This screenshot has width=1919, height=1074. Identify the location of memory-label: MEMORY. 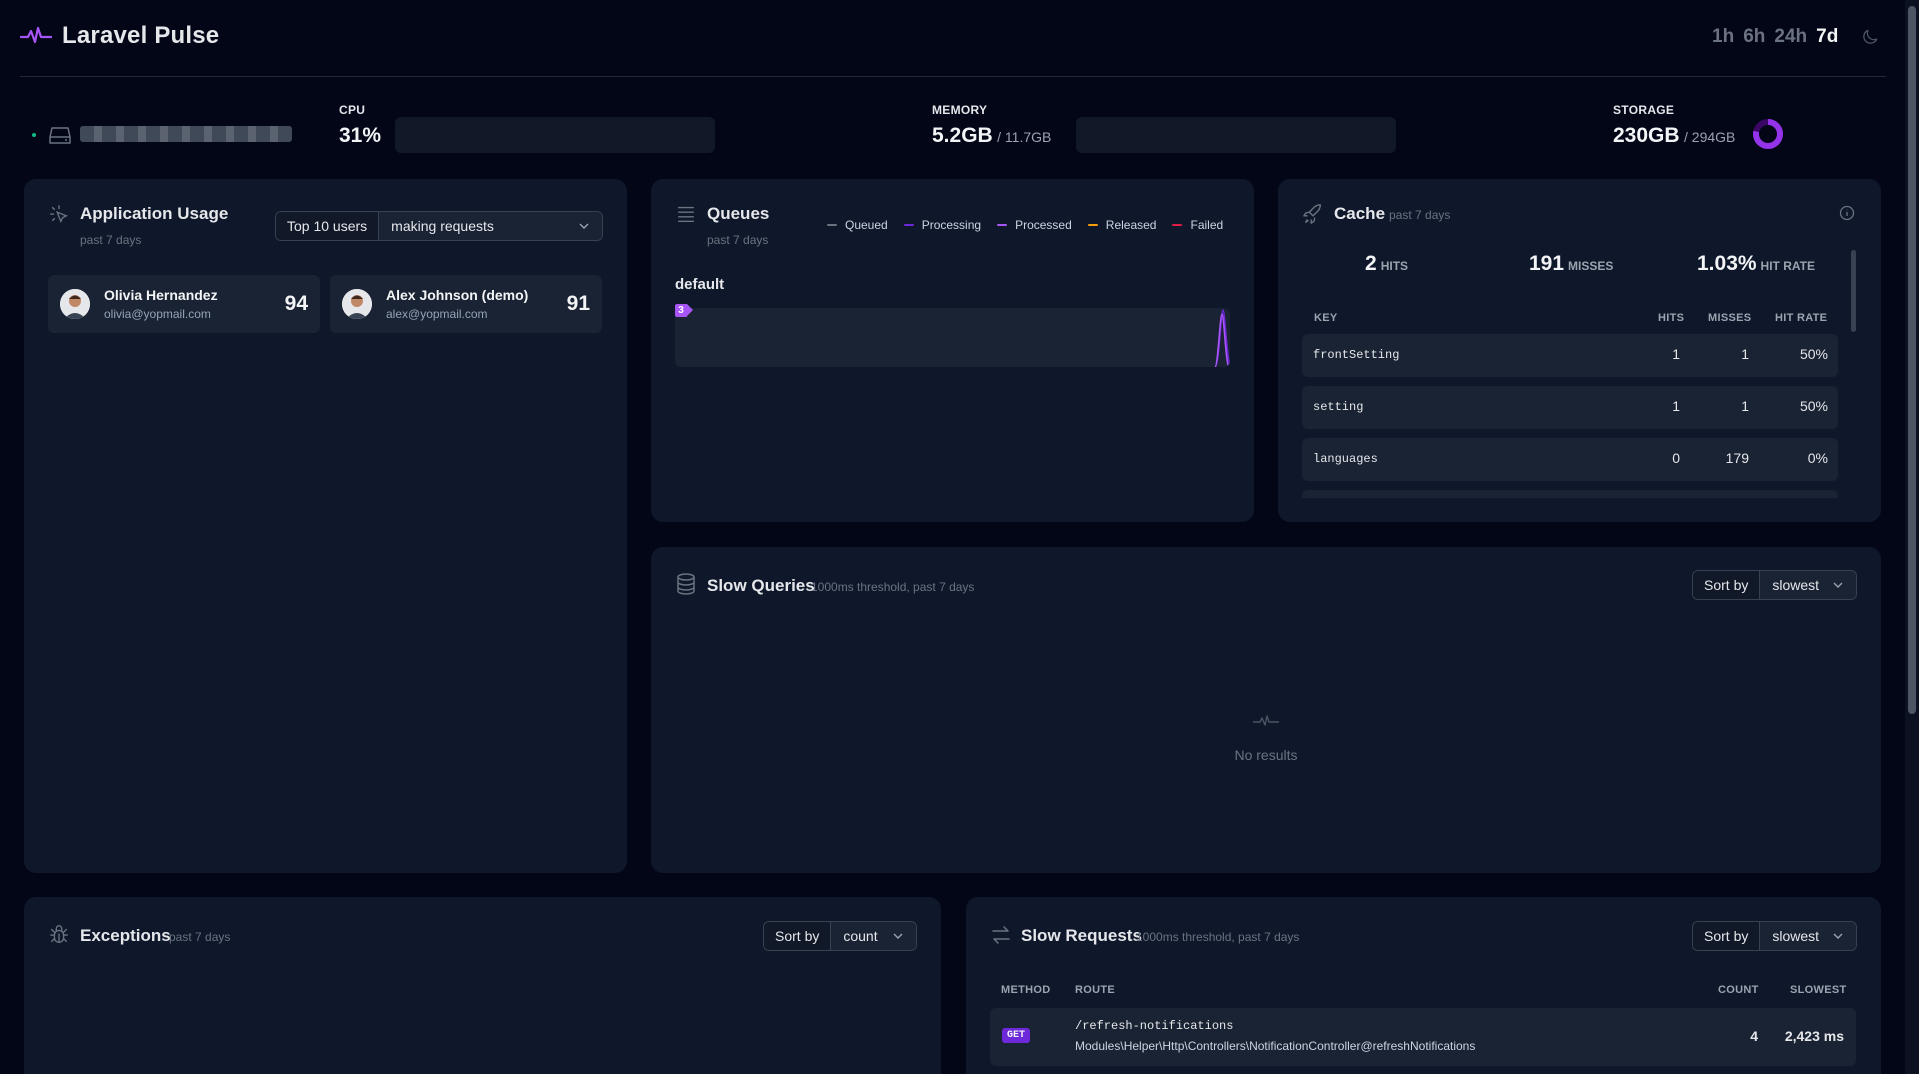
(960, 110).